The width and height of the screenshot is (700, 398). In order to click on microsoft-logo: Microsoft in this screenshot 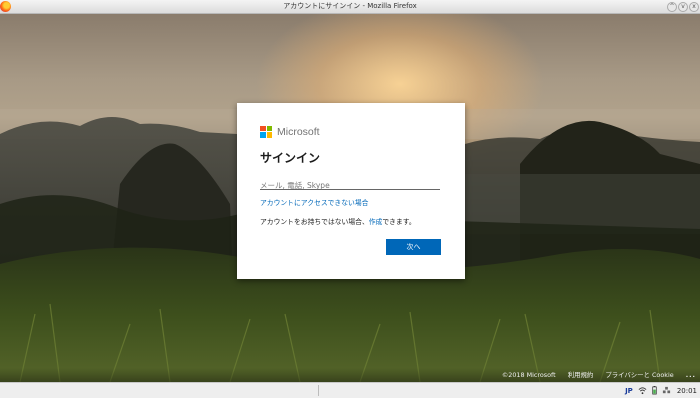, I will do `click(290, 131)`.